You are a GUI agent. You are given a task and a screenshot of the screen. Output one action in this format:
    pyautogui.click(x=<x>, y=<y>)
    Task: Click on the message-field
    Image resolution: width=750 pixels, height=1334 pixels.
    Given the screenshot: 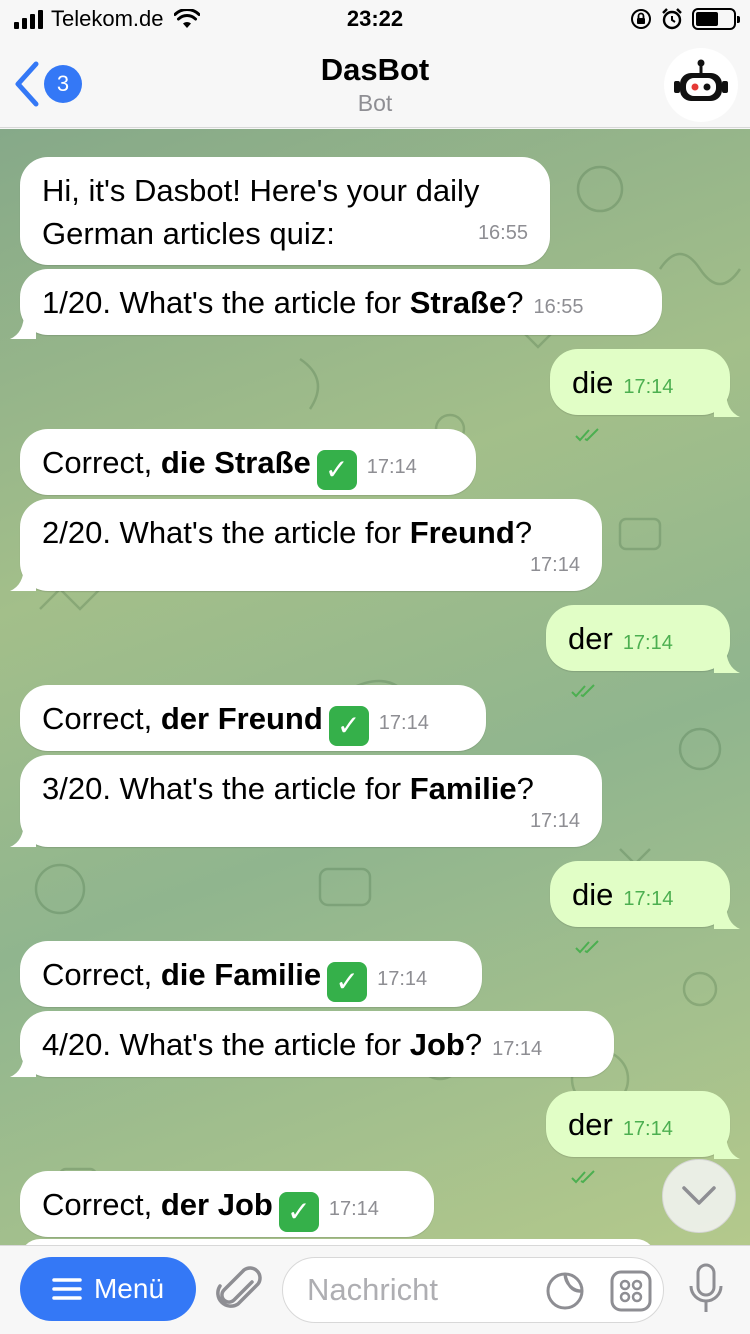 What is the action you would take?
    pyautogui.click(x=473, y=1290)
    